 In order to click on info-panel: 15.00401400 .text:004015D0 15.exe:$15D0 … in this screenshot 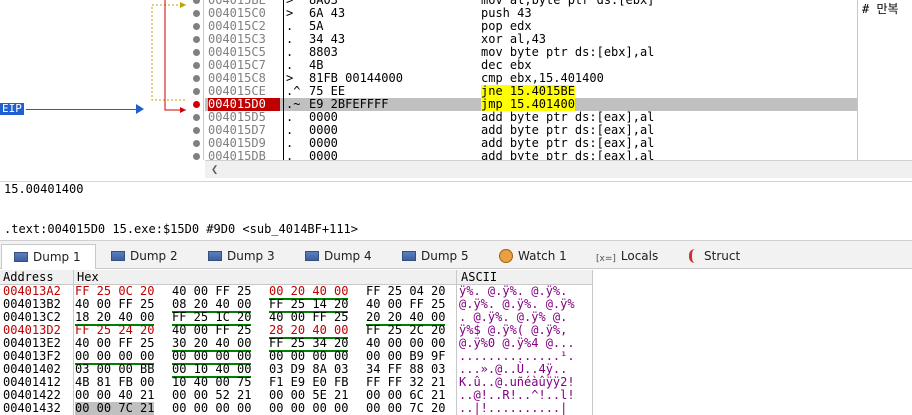, I will do `click(456, 210)`.